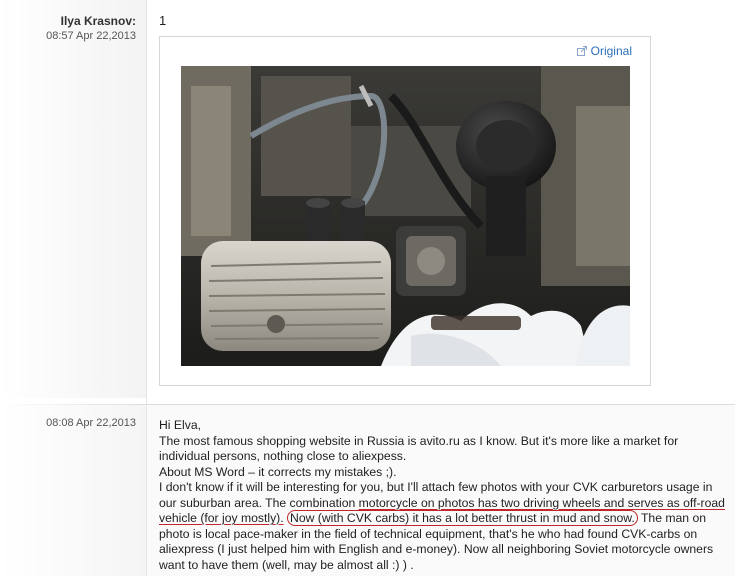 This screenshot has width=735, height=576. I want to click on message-timestamp-2: 08:08 Apr 22,2013, so click(91, 423).